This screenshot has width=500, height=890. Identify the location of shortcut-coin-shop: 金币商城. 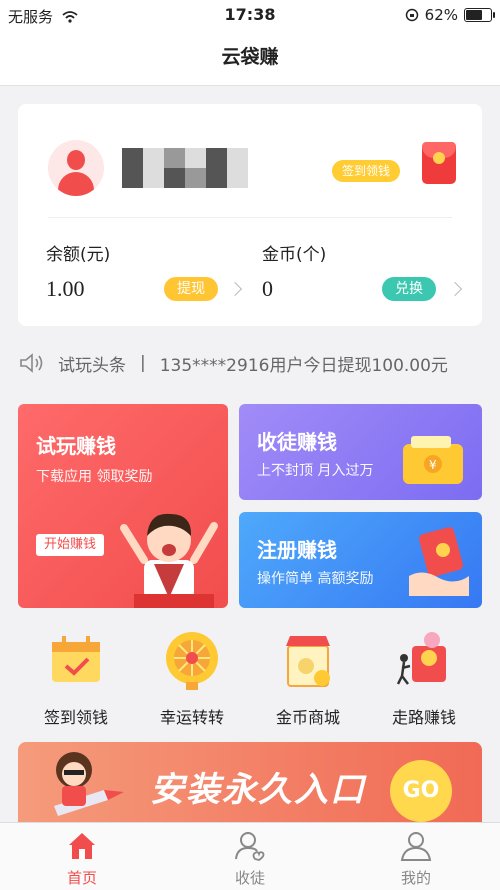
(308, 678).